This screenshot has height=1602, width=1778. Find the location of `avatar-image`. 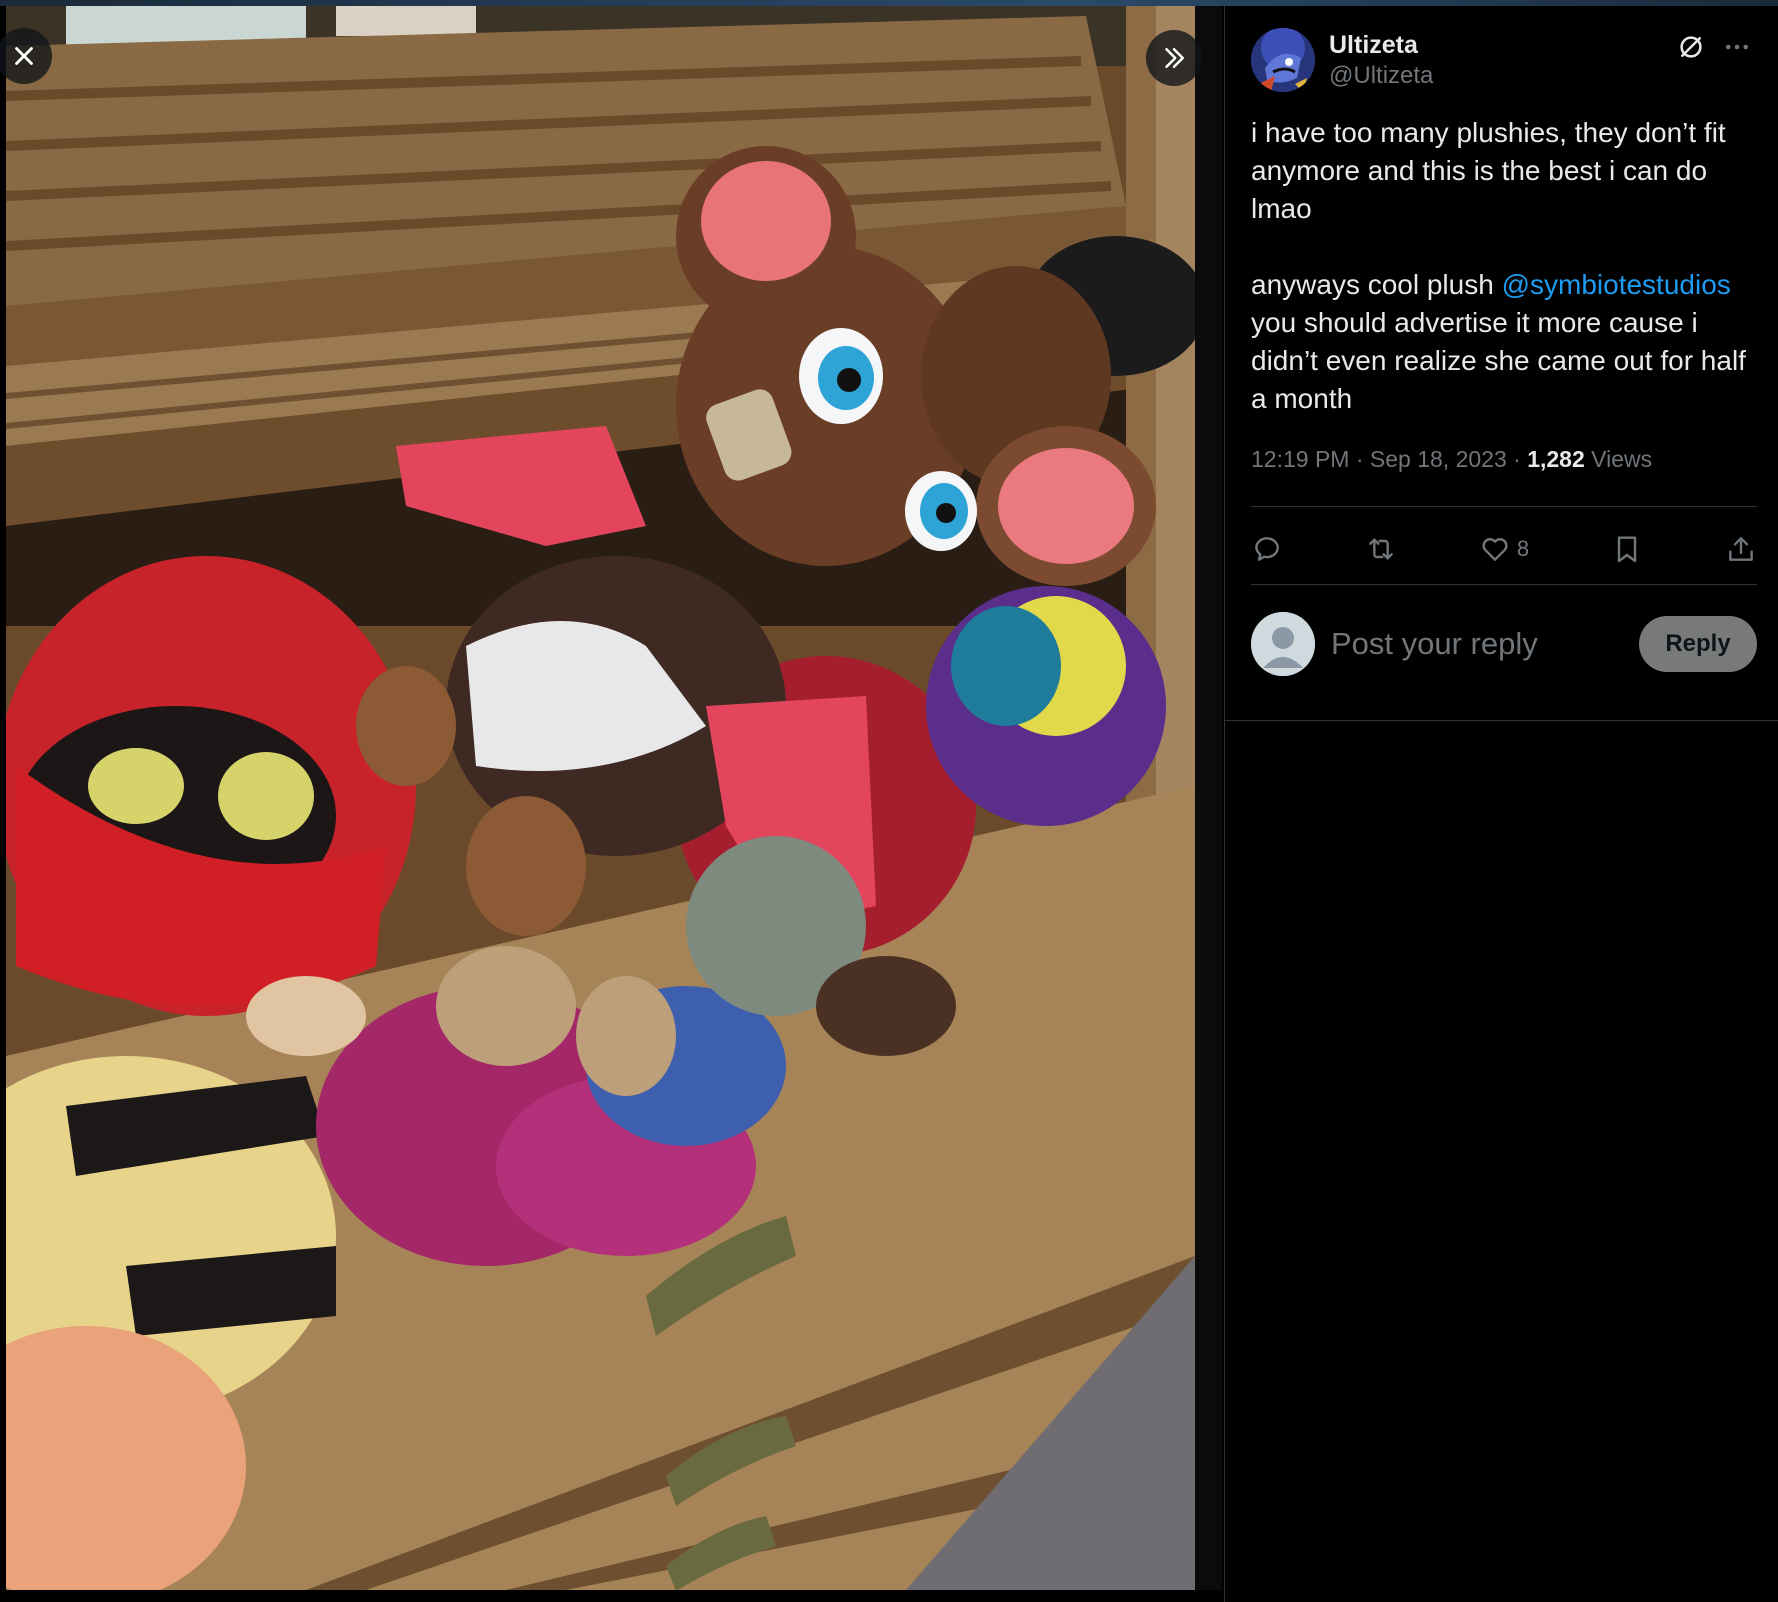

avatar-image is located at coordinates (1283, 60).